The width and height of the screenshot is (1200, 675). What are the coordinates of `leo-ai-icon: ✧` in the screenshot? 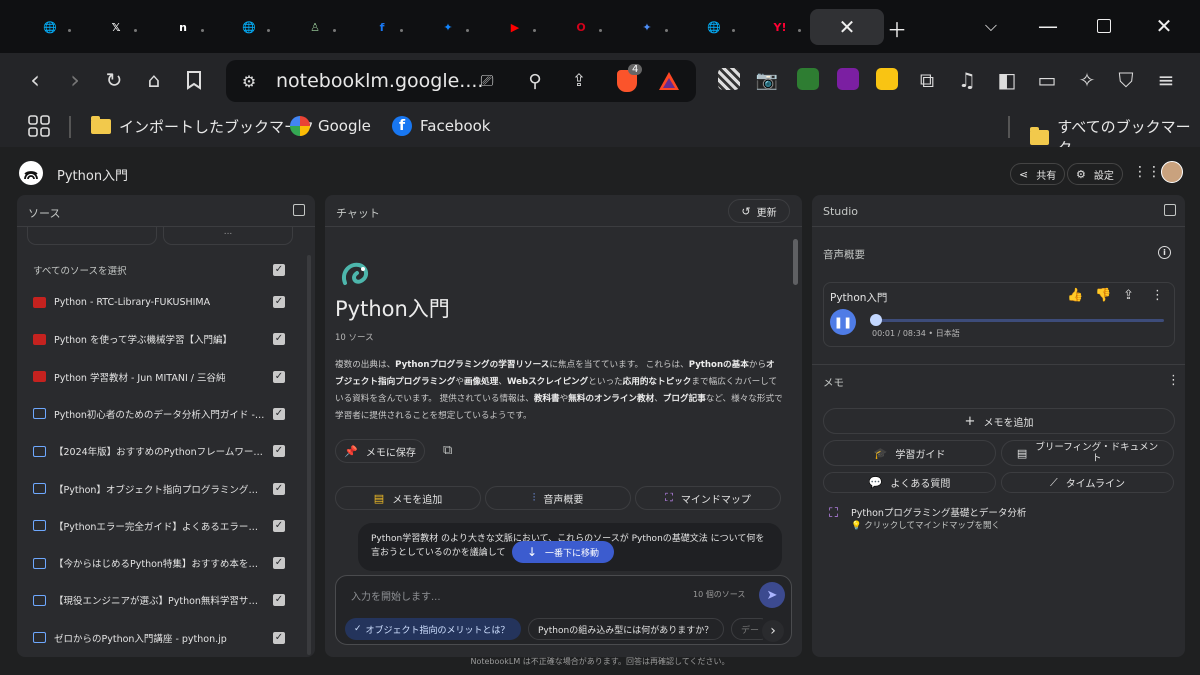 It's located at (1087, 80).